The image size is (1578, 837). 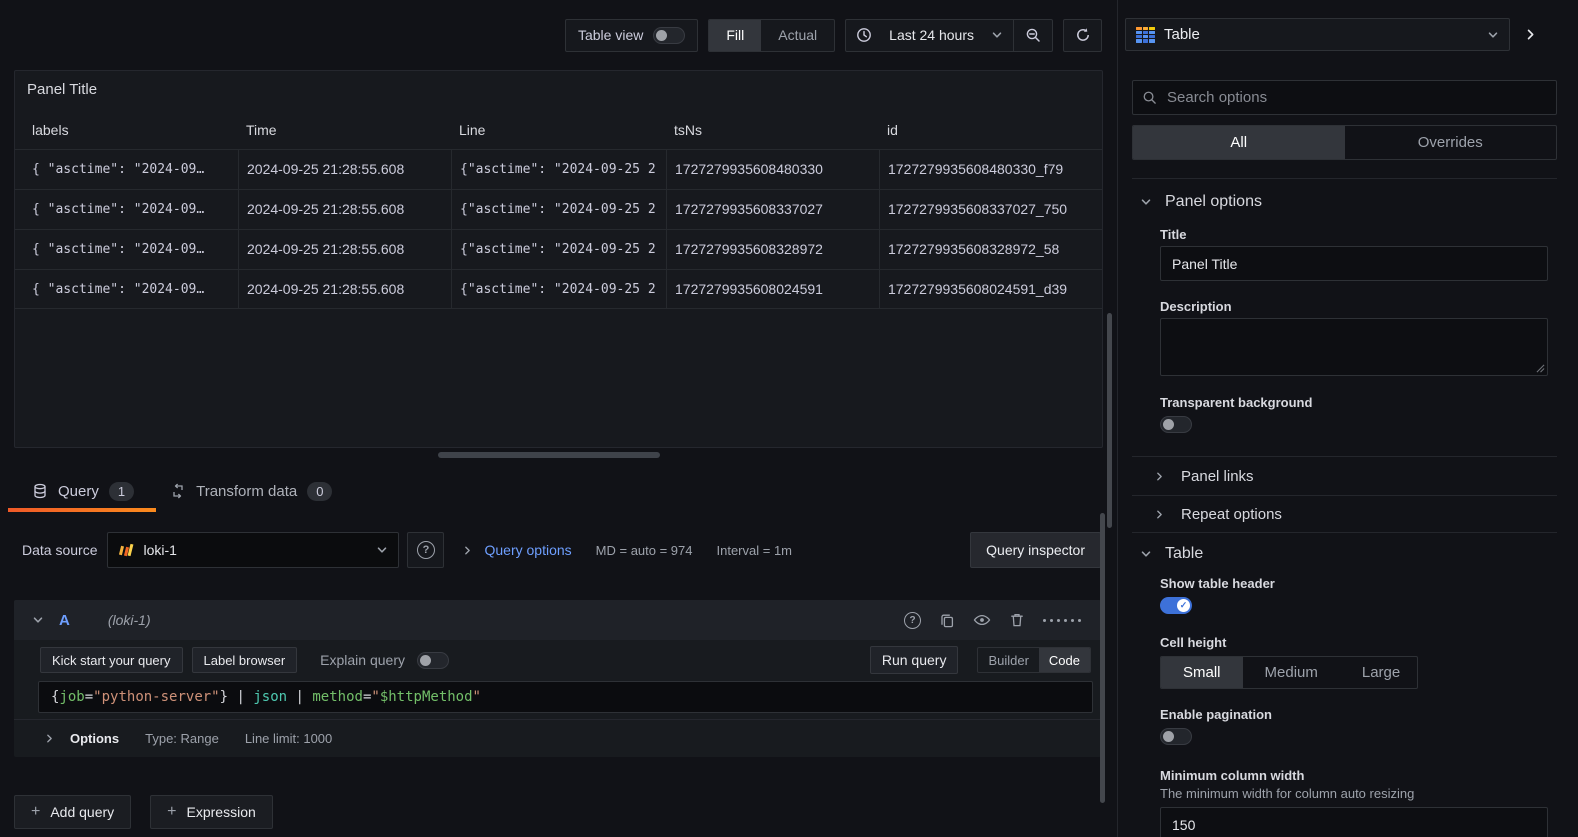 What do you see at coordinates (644, 550) in the screenshot?
I see `max-data-points-stat: MD = auto = 974` at bounding box center [644, 550].